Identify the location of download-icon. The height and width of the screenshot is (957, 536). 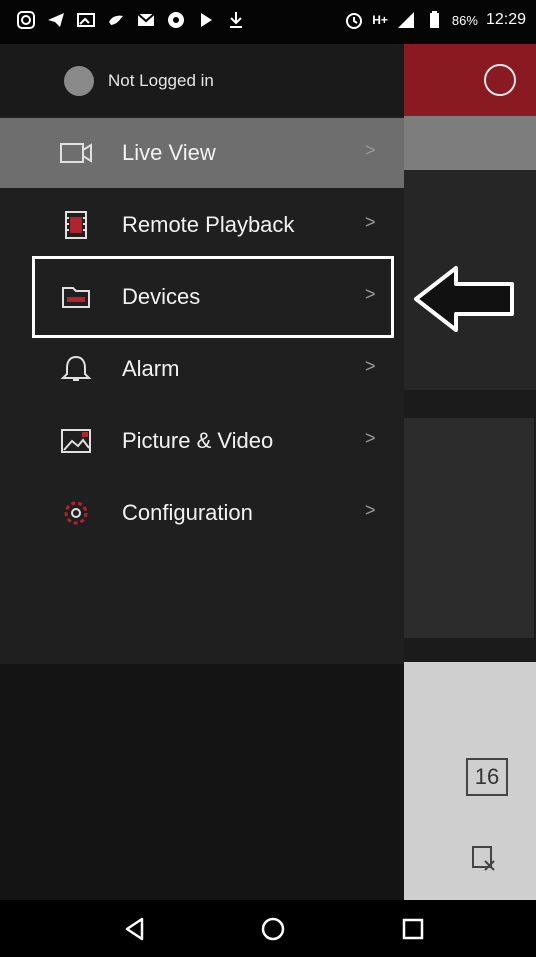
(236, 20).